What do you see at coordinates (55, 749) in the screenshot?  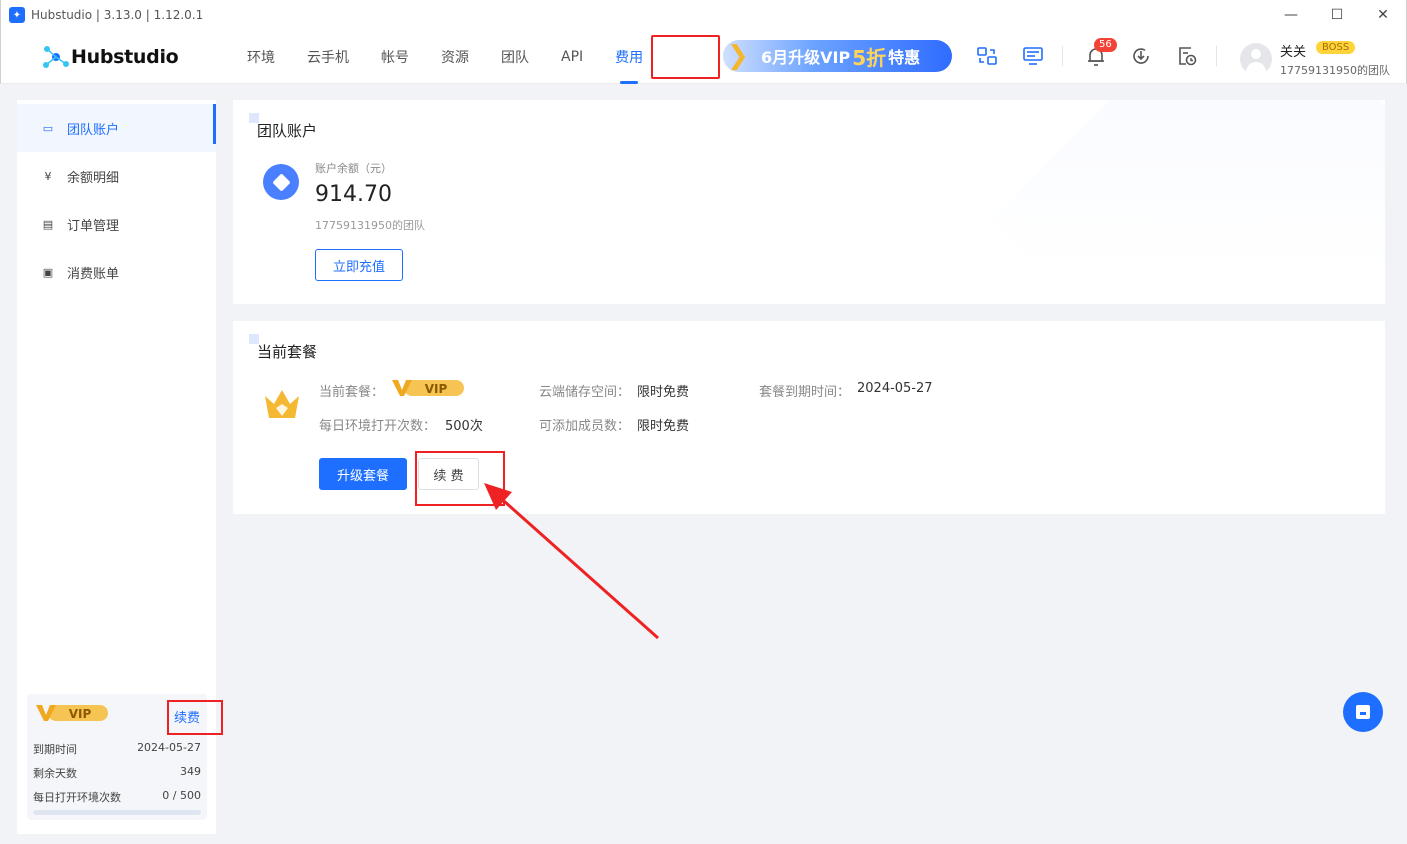 I see `vip-row-label: 到期时间` at bounding box center [55, 749].